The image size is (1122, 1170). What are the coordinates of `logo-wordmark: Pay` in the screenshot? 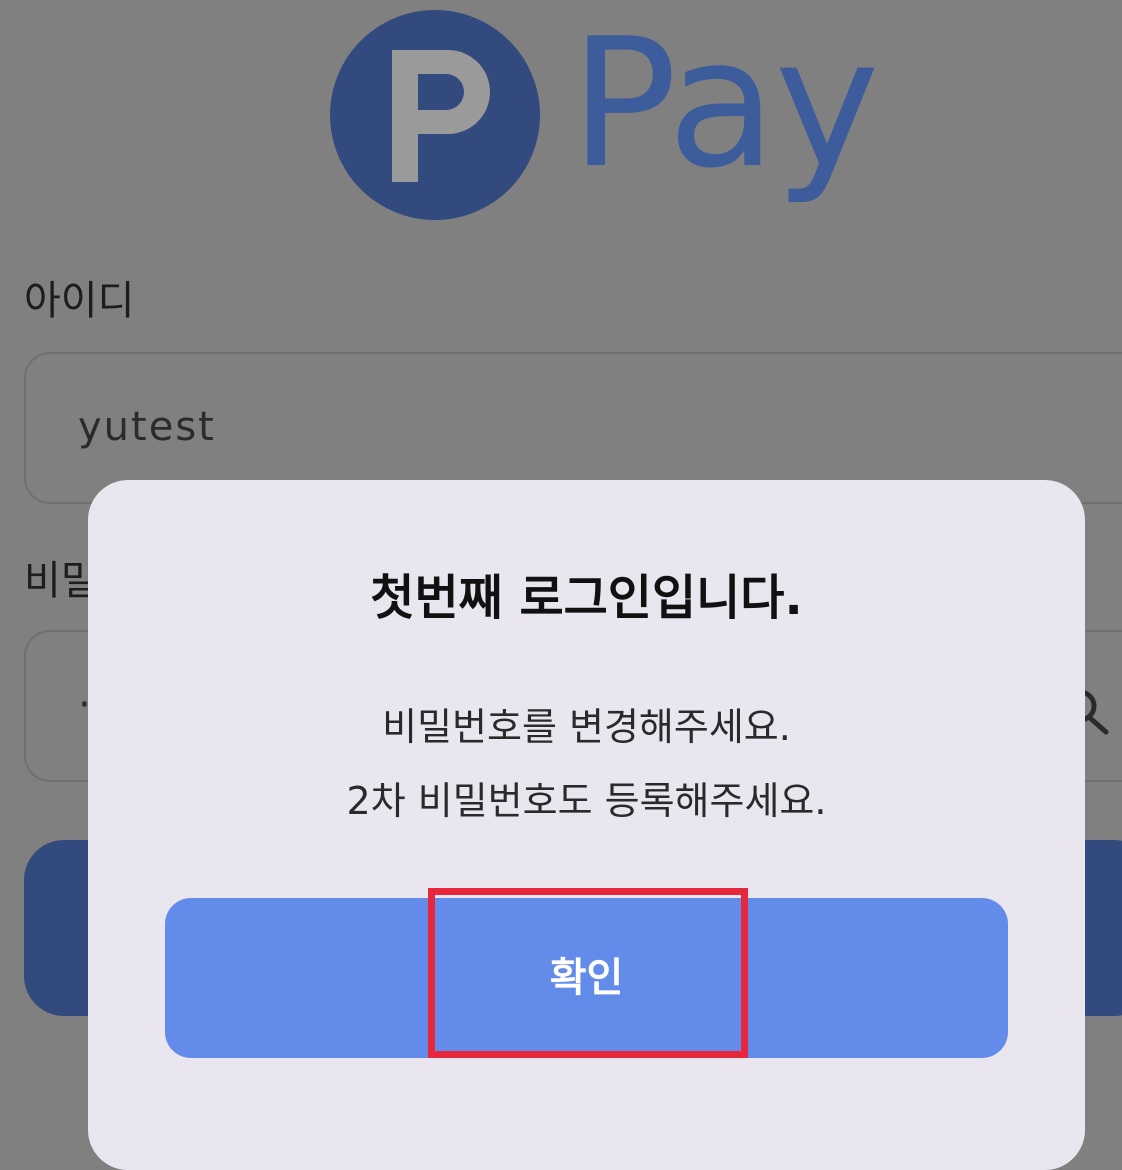 It's located at (725, 103).